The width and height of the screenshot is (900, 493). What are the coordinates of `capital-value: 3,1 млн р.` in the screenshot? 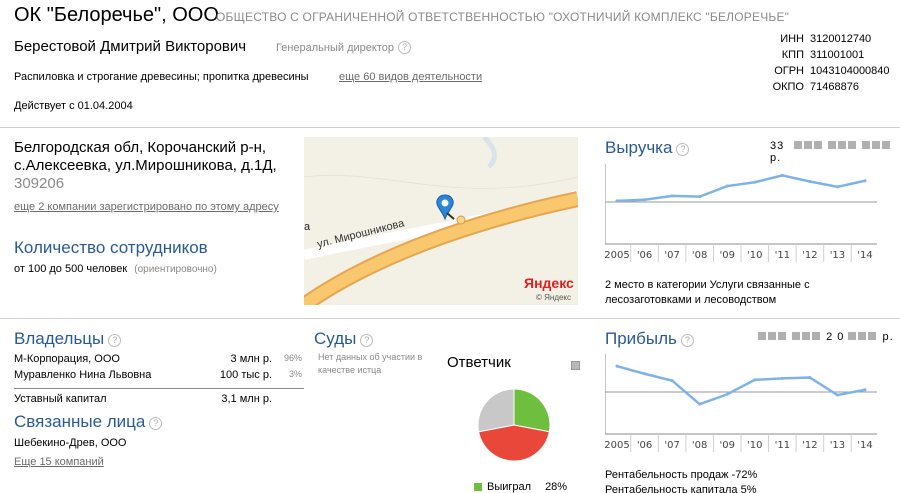 It's located at (246, 399).